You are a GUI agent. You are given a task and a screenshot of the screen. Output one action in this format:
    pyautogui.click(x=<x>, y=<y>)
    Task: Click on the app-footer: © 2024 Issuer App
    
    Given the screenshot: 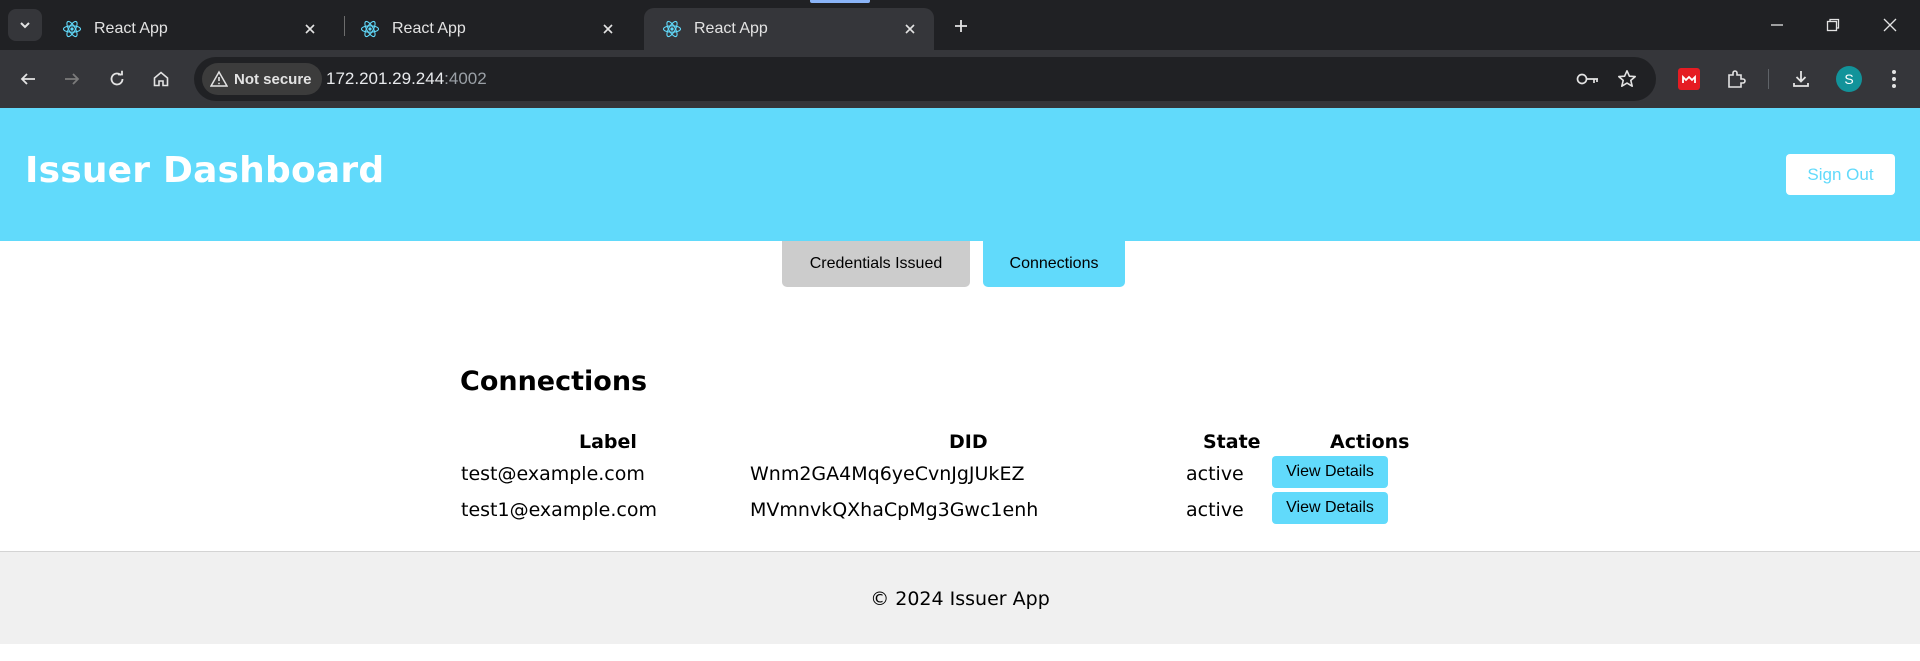 What is the action you would take?
    pyautogui.click(x=960, y=597)
    